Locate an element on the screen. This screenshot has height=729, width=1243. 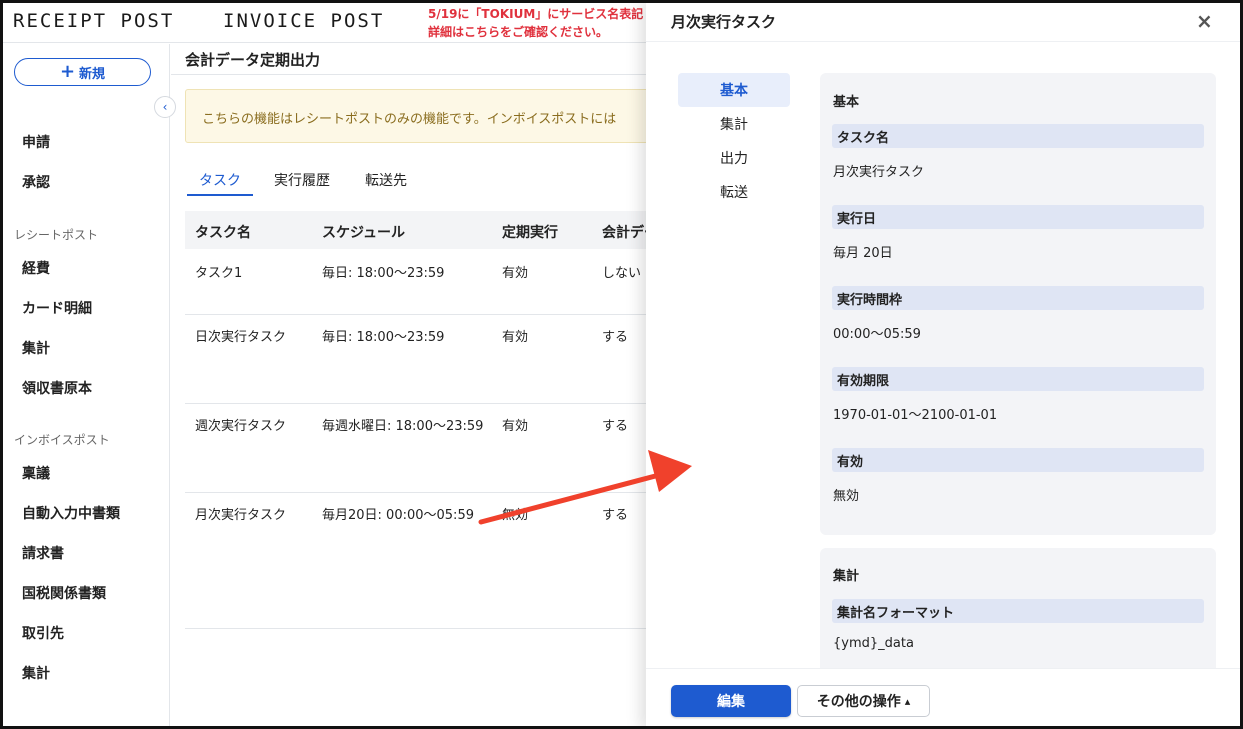
drawer-nav-aggregate: 集計 is located at coordinates (734, 124).